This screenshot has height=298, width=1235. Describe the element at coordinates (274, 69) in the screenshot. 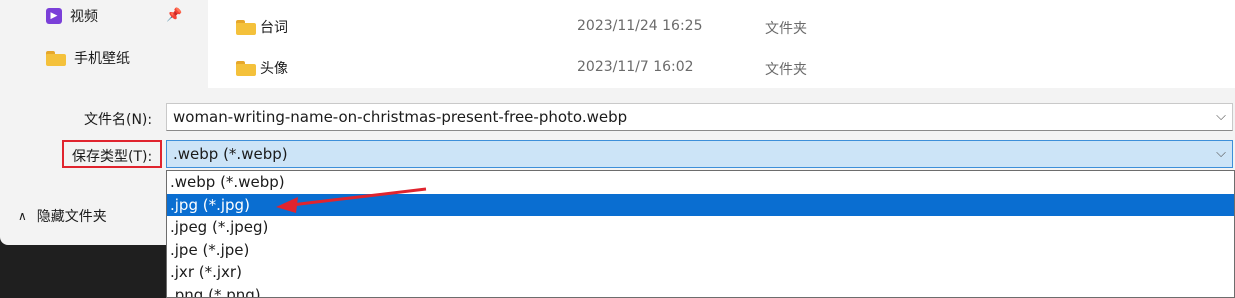

I see `file-name: 头像` at that location.